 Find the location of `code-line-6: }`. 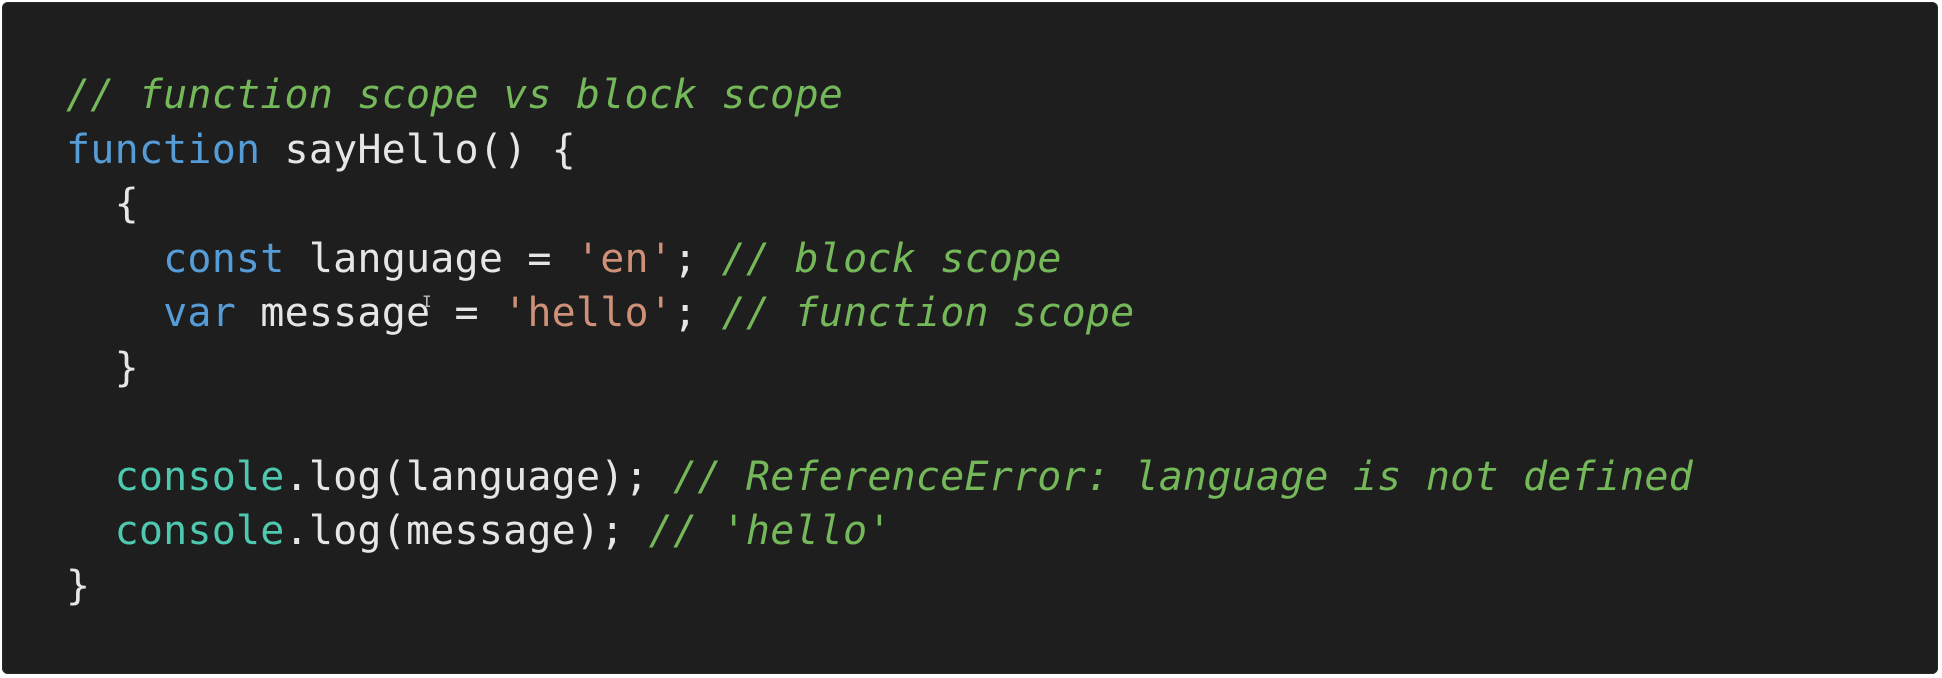

code-line-6: } is located at coordinates (879, 368).